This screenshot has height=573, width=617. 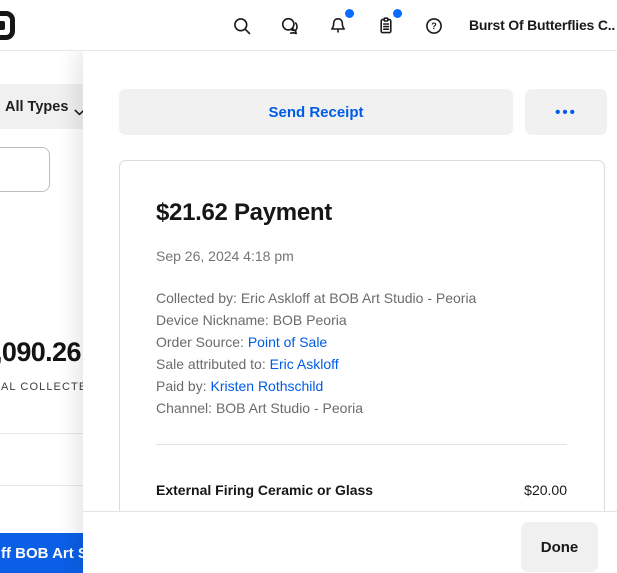 What do you see at coordinates (543, 27) in the screenshot?
I see `business-name: Burst Of Butterflies C..` at bounding box center [543, 27].